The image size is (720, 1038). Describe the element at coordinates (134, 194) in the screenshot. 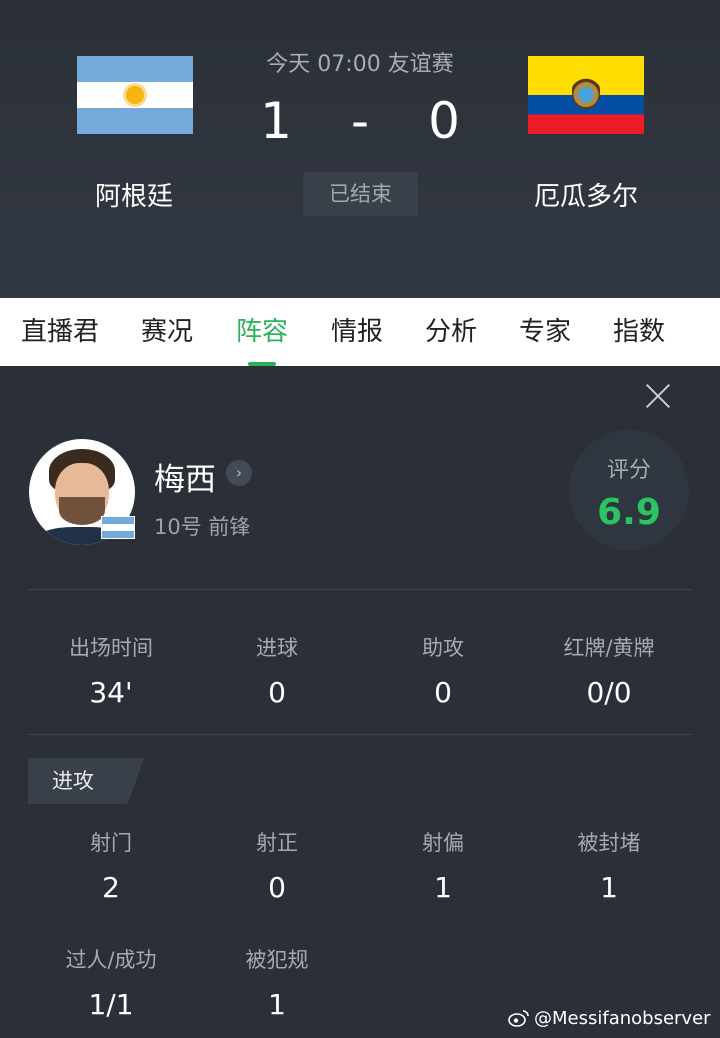

I see `home-team-name: 阿根廷` at that location.